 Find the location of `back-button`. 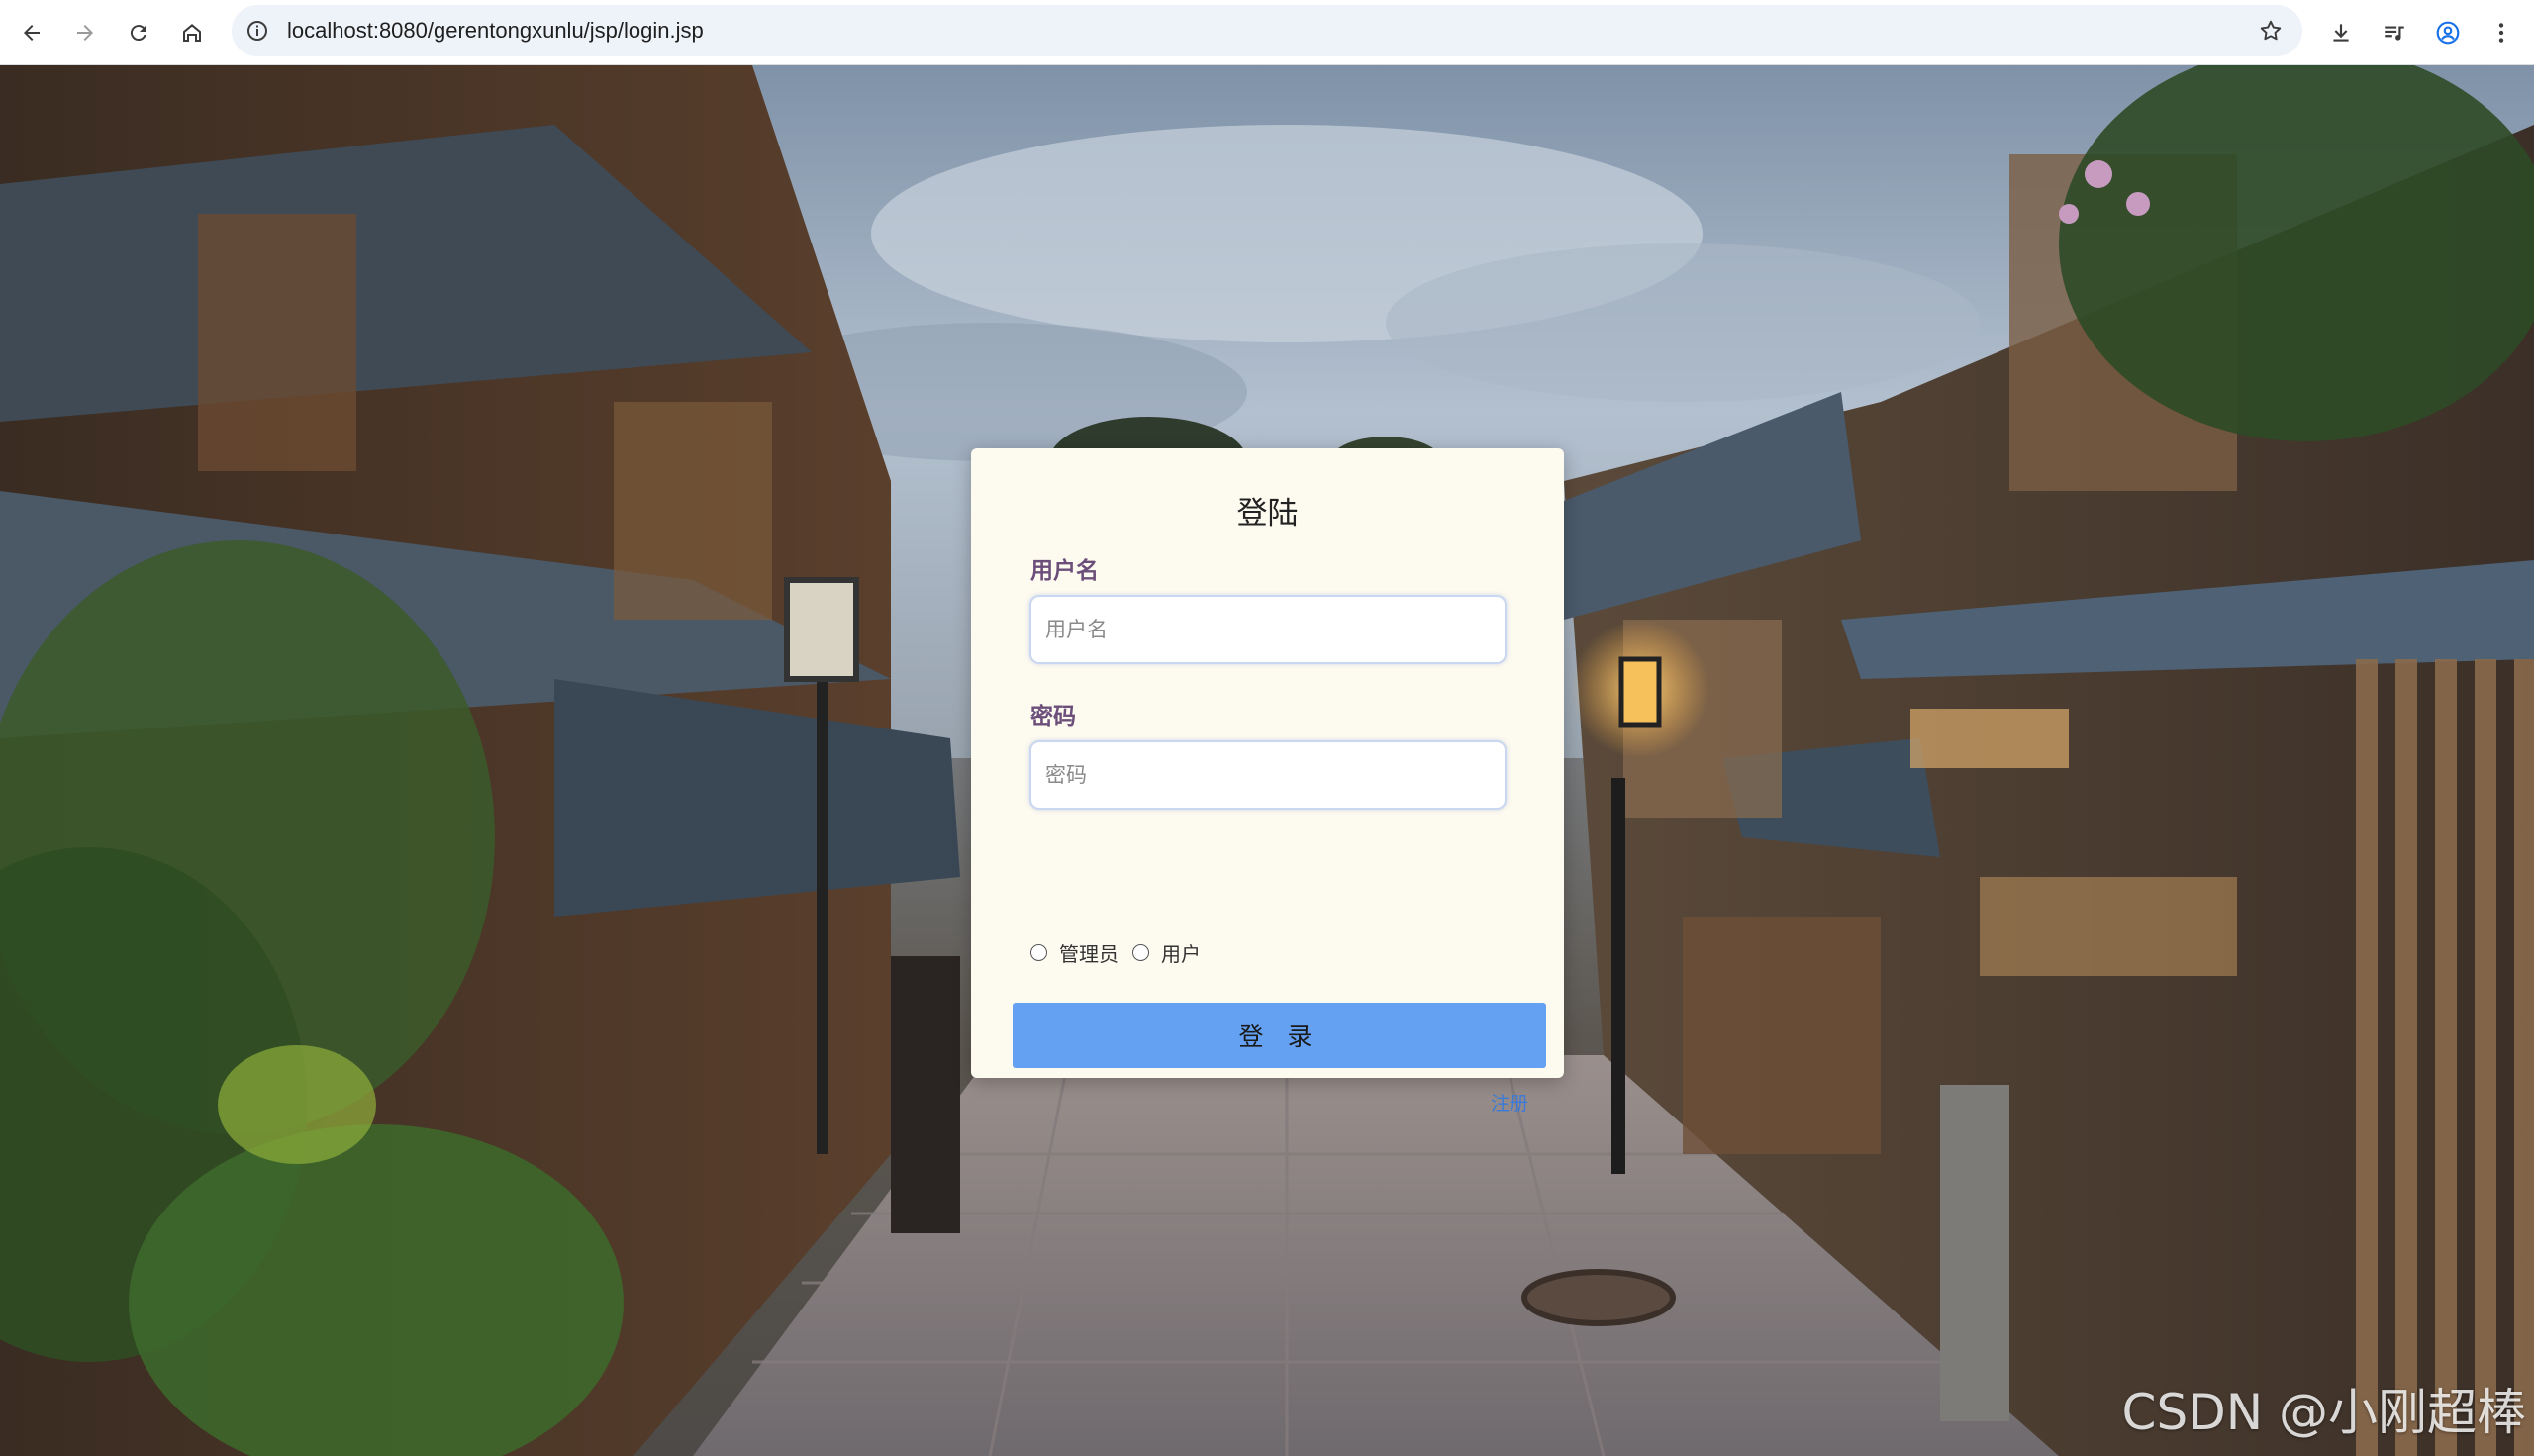

back-button is located at coordinates (31, 33).